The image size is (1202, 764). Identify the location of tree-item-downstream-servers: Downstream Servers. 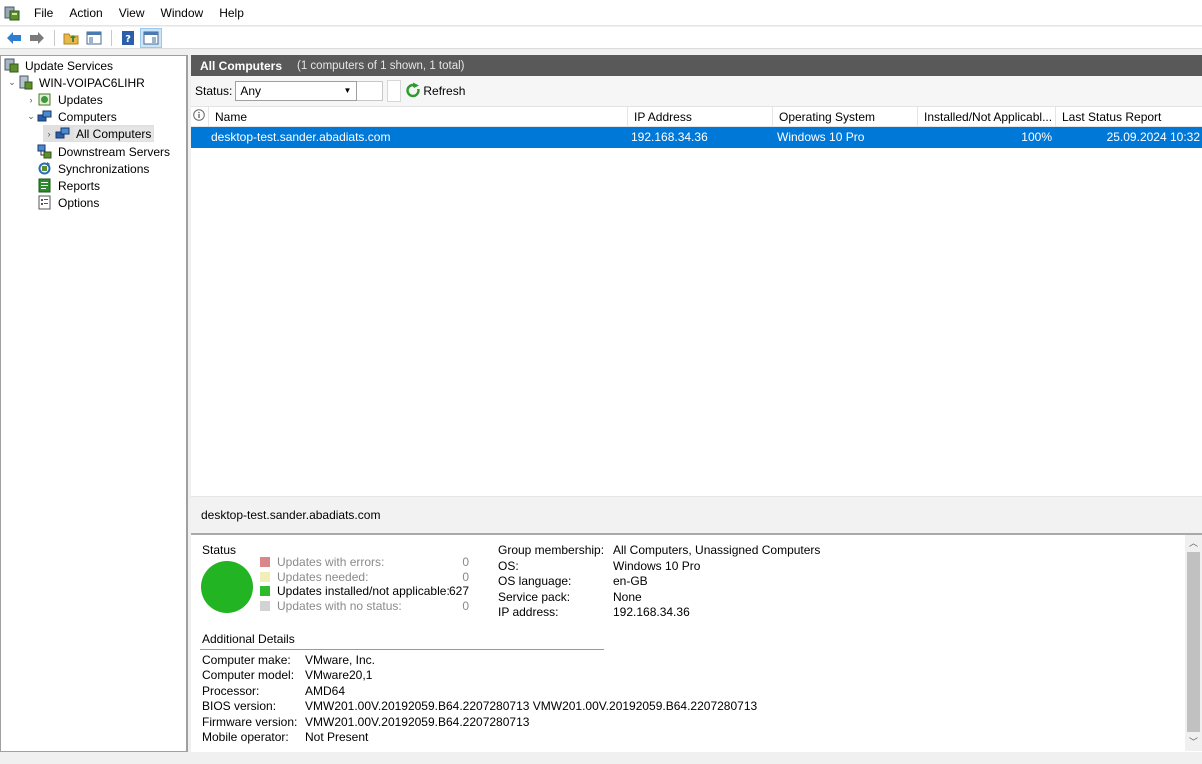
(104, 151).